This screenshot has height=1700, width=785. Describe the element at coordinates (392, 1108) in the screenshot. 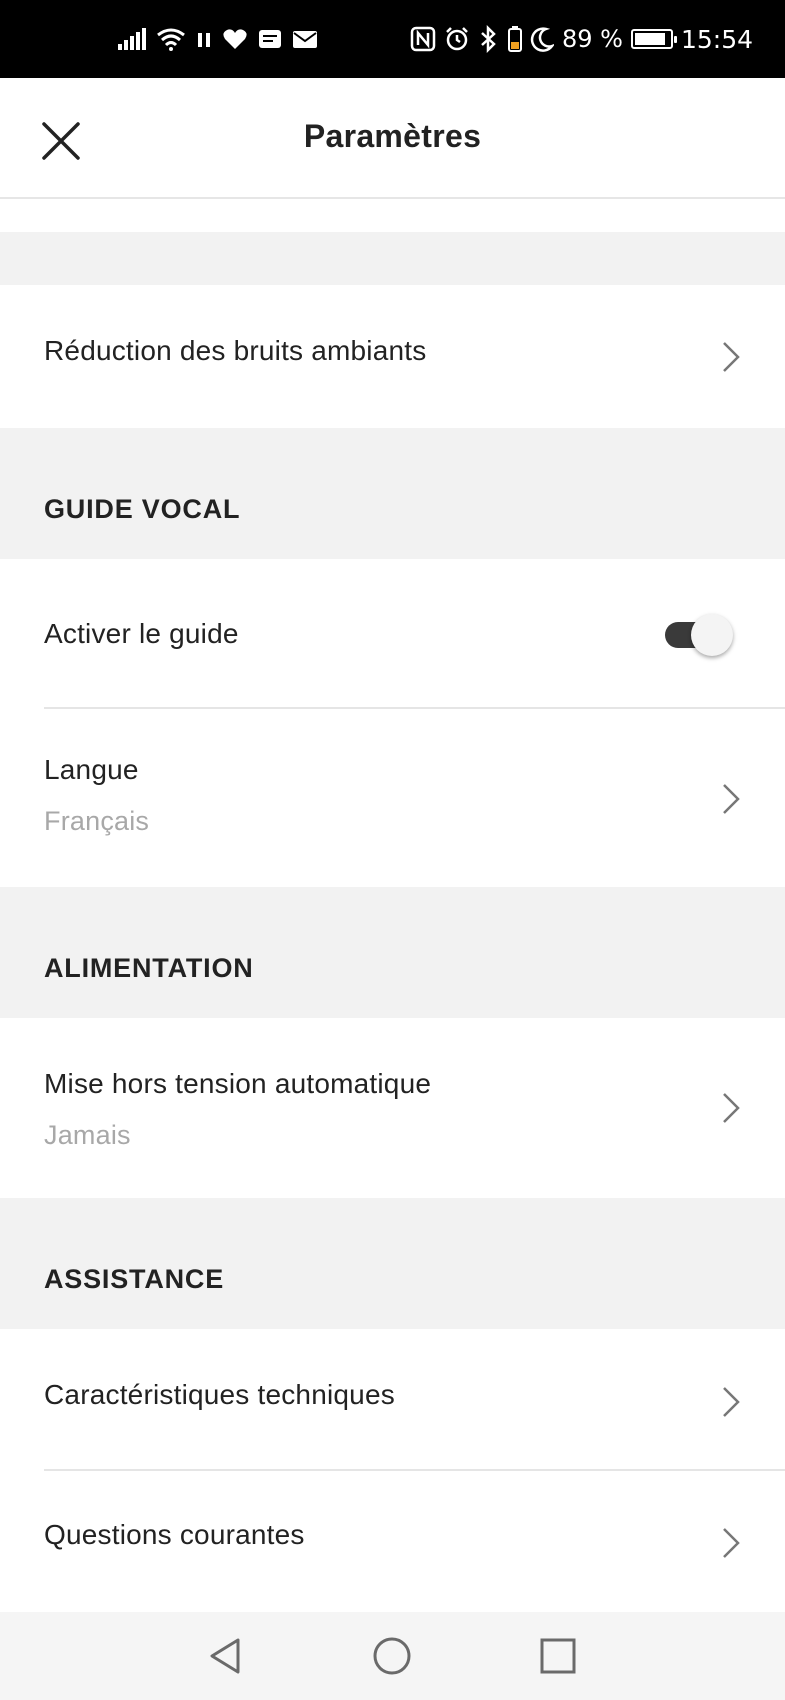

I see `auto-off-row: Mise hors tension automatique Jamais` at that location.